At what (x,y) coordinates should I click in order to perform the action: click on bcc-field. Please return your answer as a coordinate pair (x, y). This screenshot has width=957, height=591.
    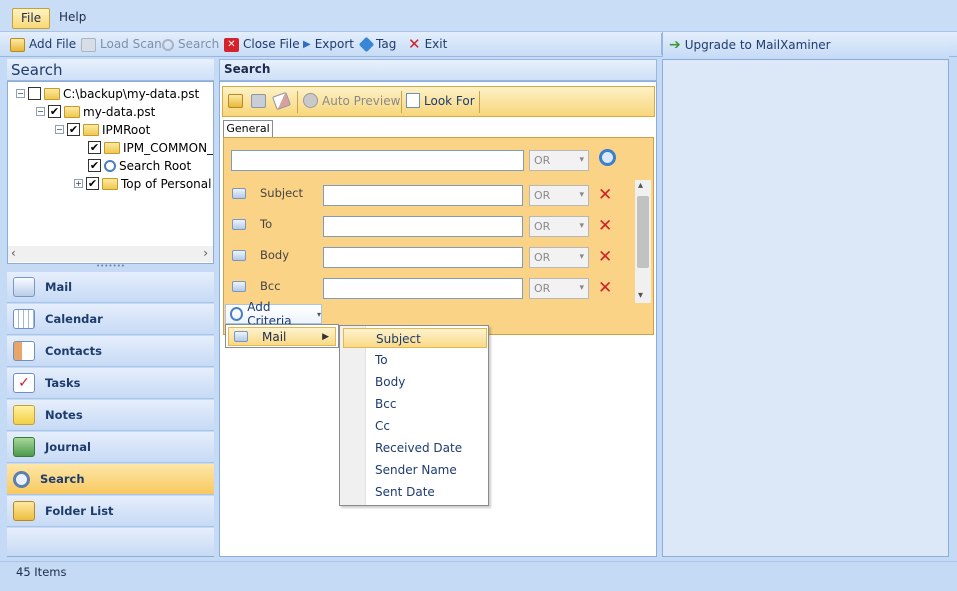
    Looking at the image, I should click on (423, 288).